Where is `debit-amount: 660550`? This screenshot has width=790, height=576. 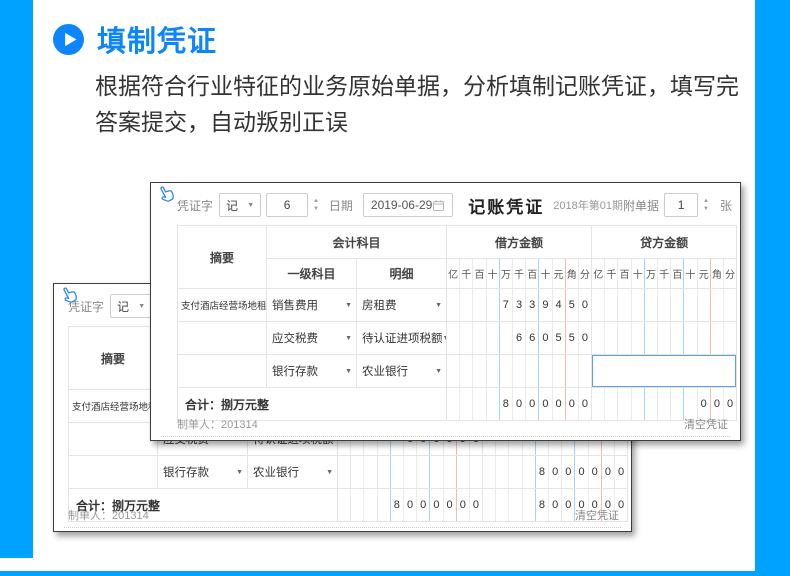 debit-amount: 660550 is located at coordinates (519, 338).